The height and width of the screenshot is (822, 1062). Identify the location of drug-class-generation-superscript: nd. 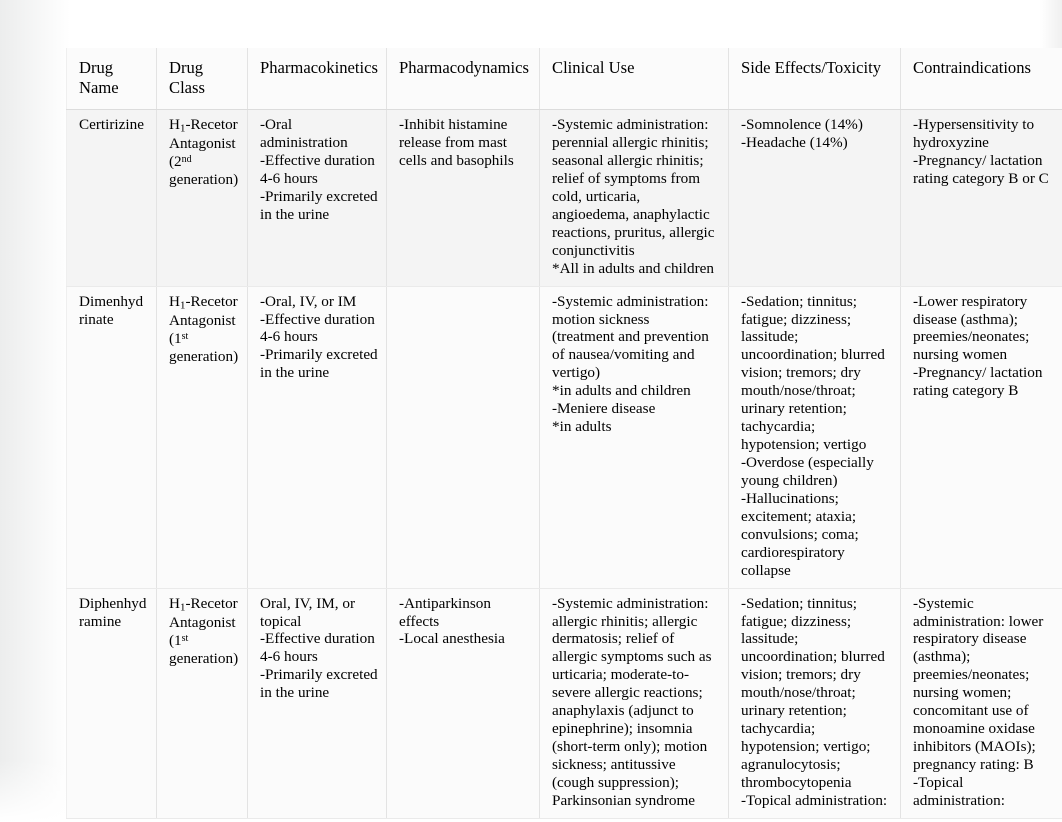
(186, 160).